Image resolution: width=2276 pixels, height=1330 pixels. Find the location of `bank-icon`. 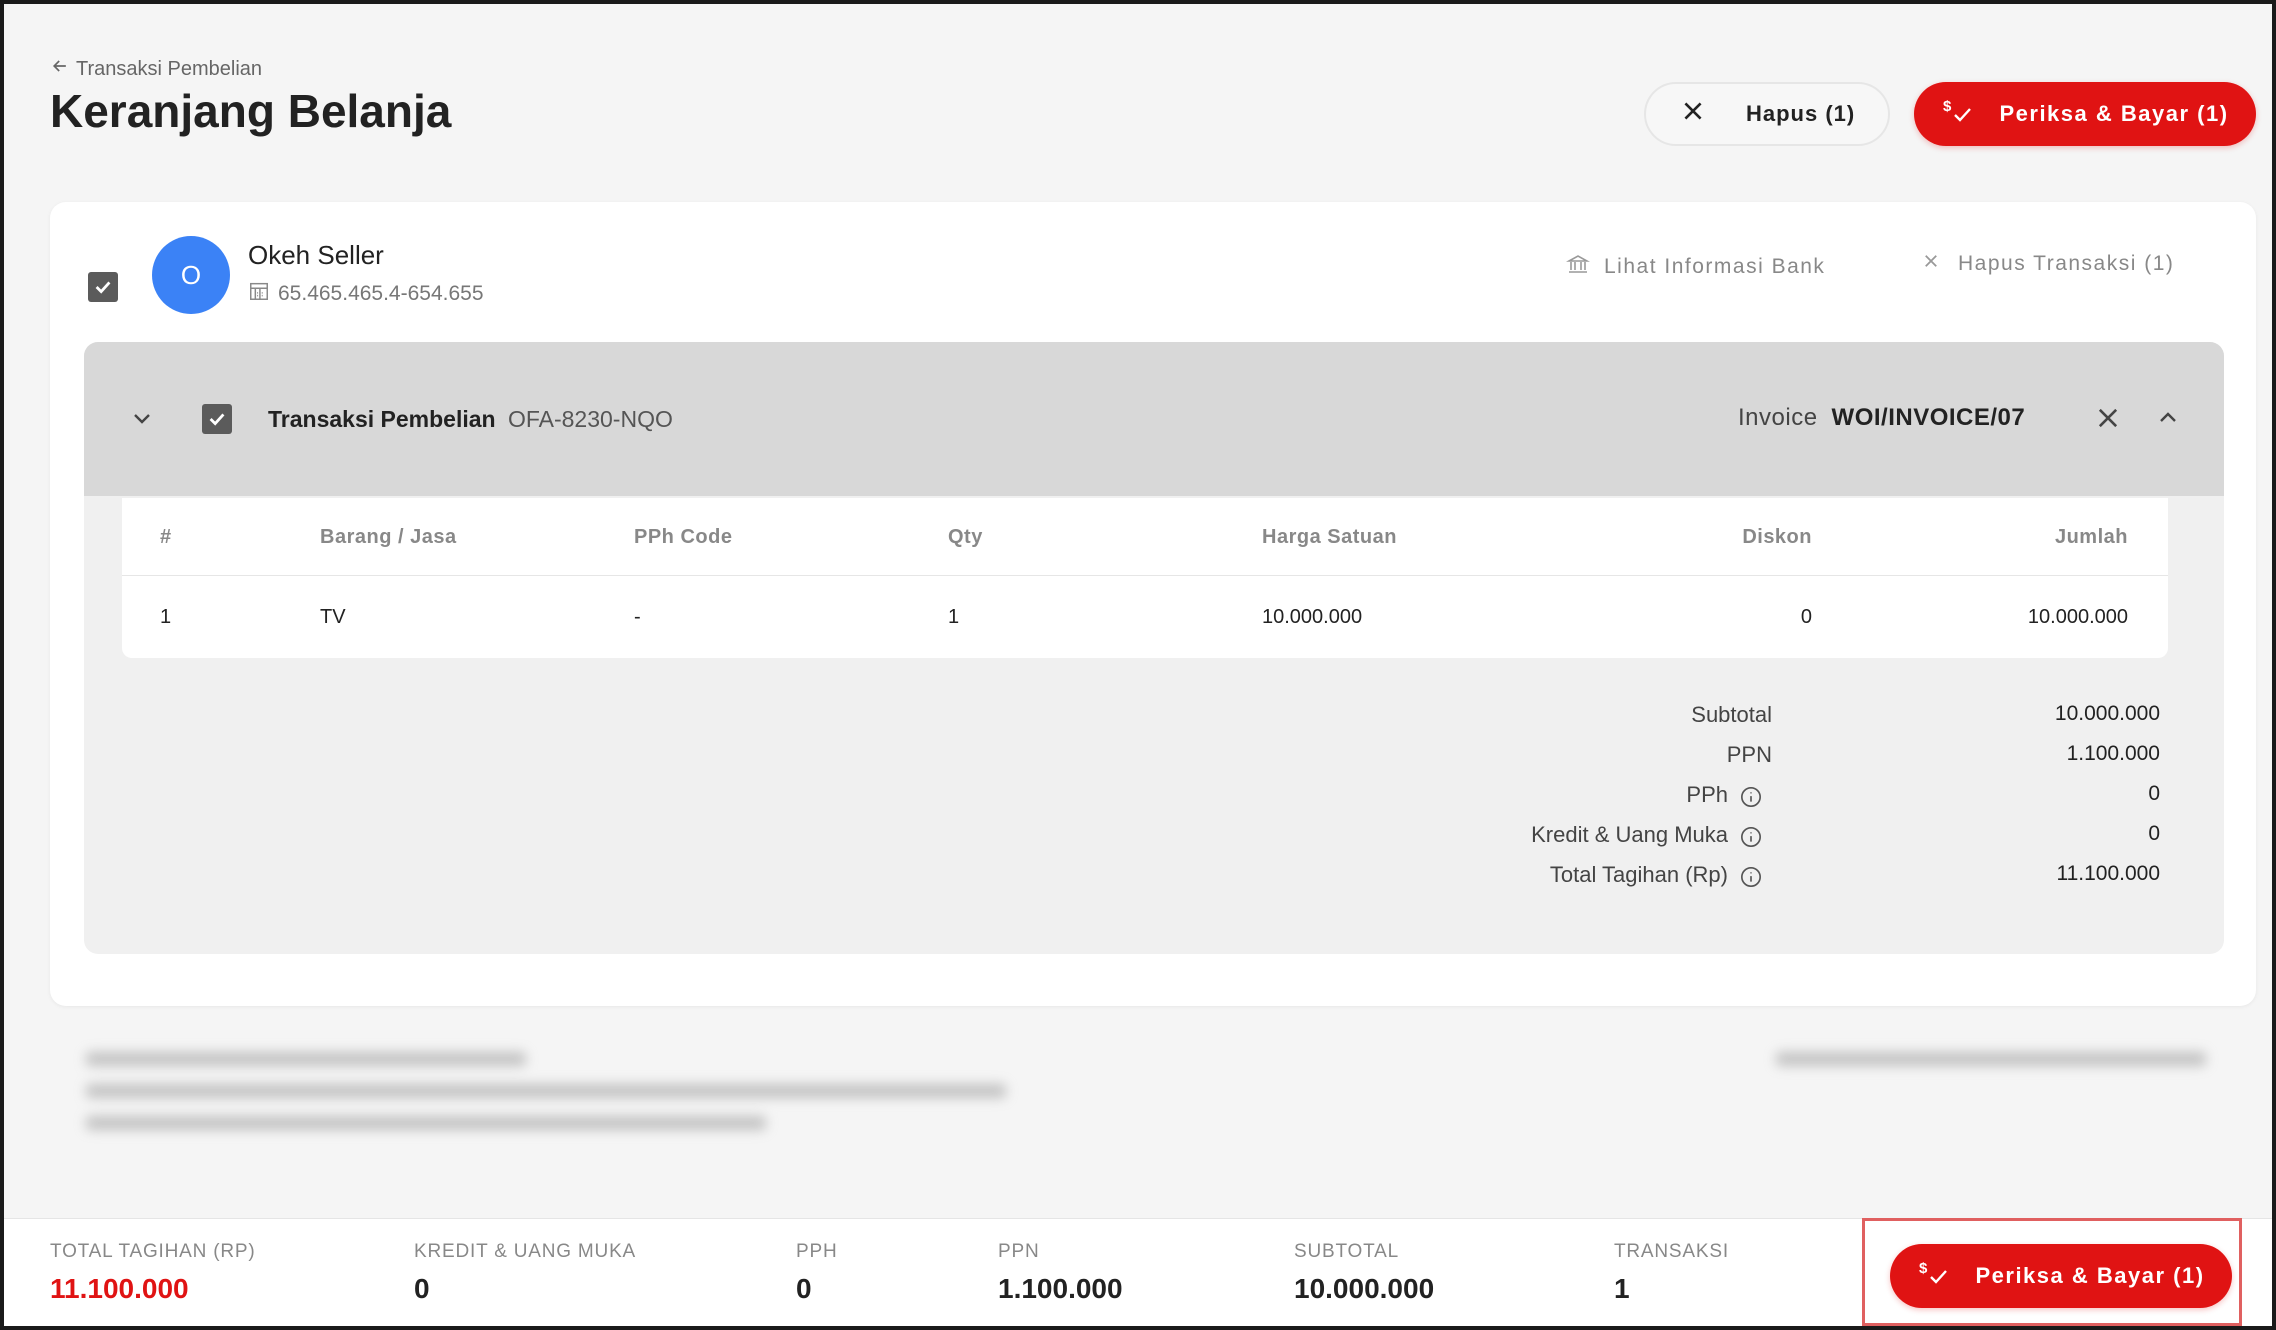

bank-icon is located at coordinates (1578, 267).